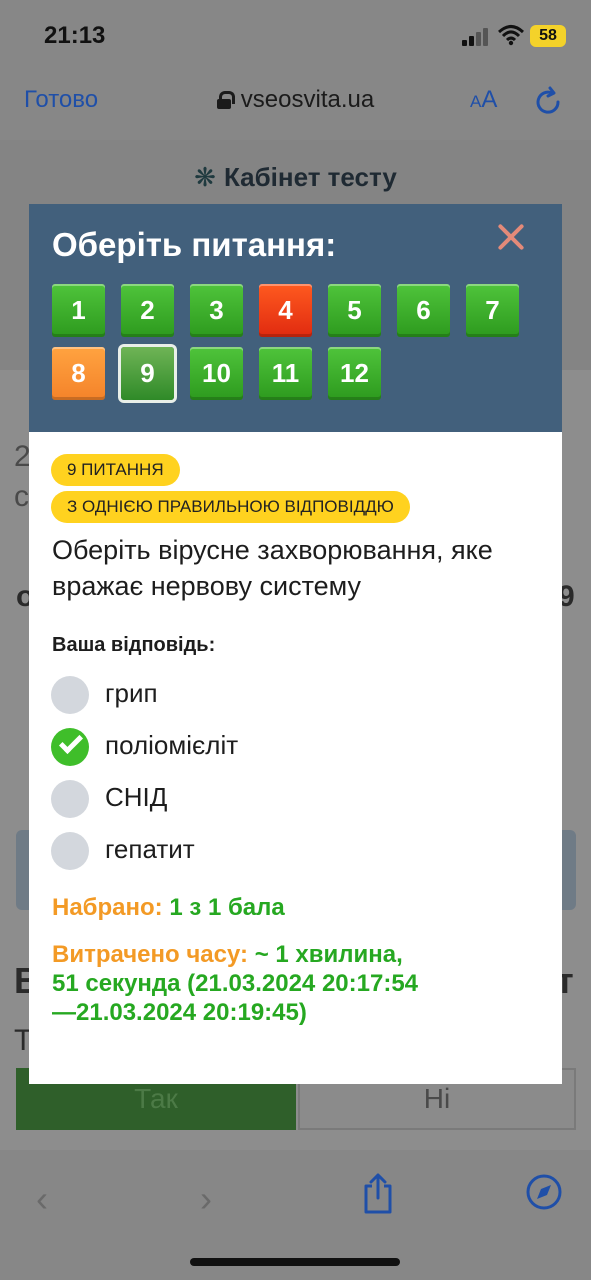 This screenshot has width=591, height=1280. Describe the element at coordinates (291, 852) in the screenshot. I see `answer-option: гепатит` at that location.